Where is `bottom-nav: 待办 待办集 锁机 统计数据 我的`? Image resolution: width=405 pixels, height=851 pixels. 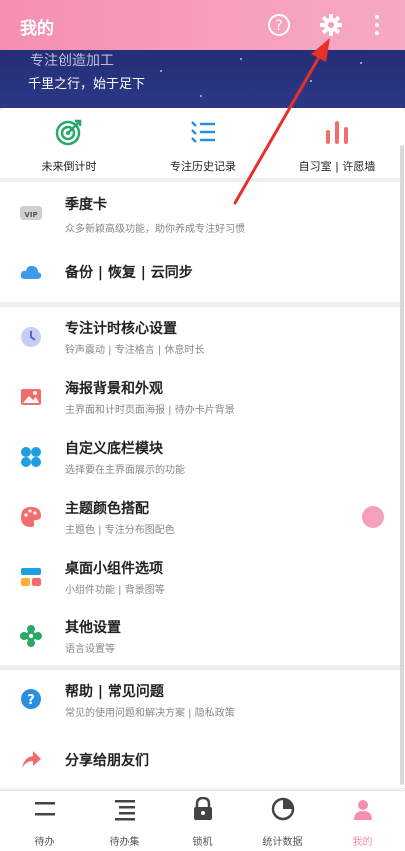 bottom-nav: 待办 待办集 锁机 统计数据 我的 is located at coordinates (202, 820).